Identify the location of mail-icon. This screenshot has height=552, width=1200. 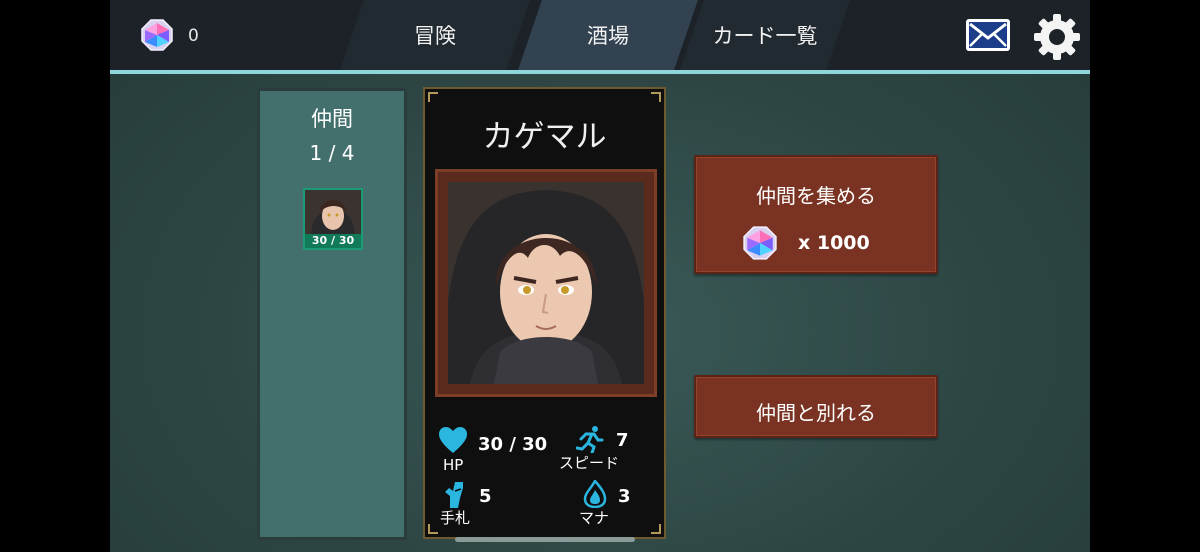
(988, 35).